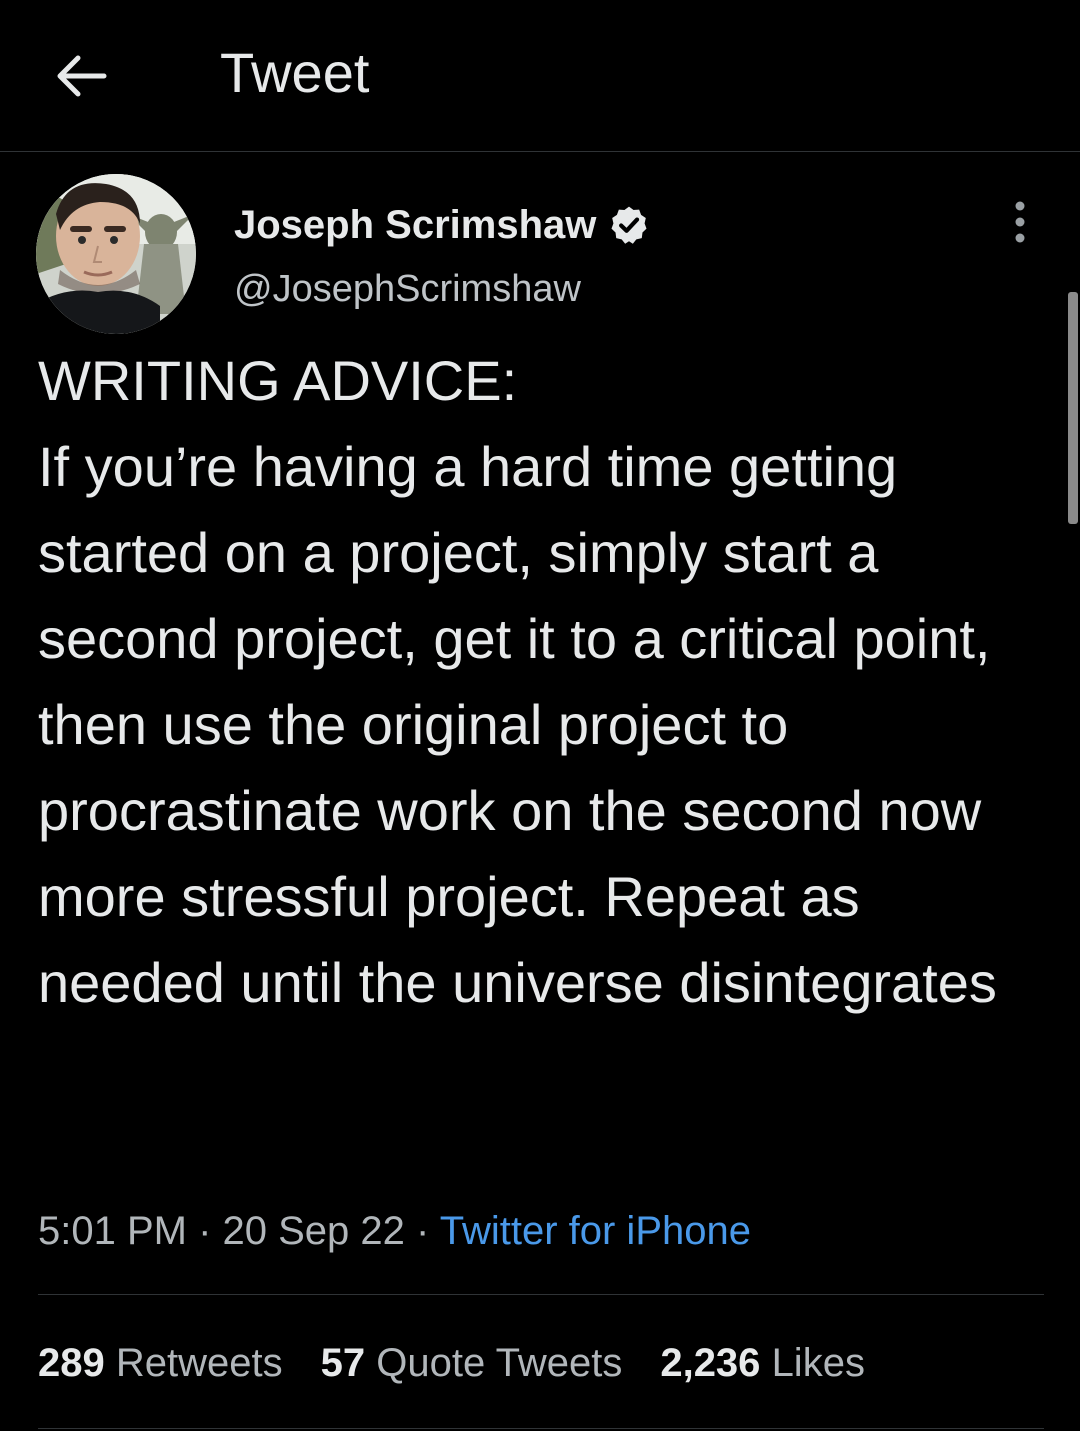 This screenshot has width=1080, height=1431. I want to click on retweets-count: 289, so click(71, 1363).